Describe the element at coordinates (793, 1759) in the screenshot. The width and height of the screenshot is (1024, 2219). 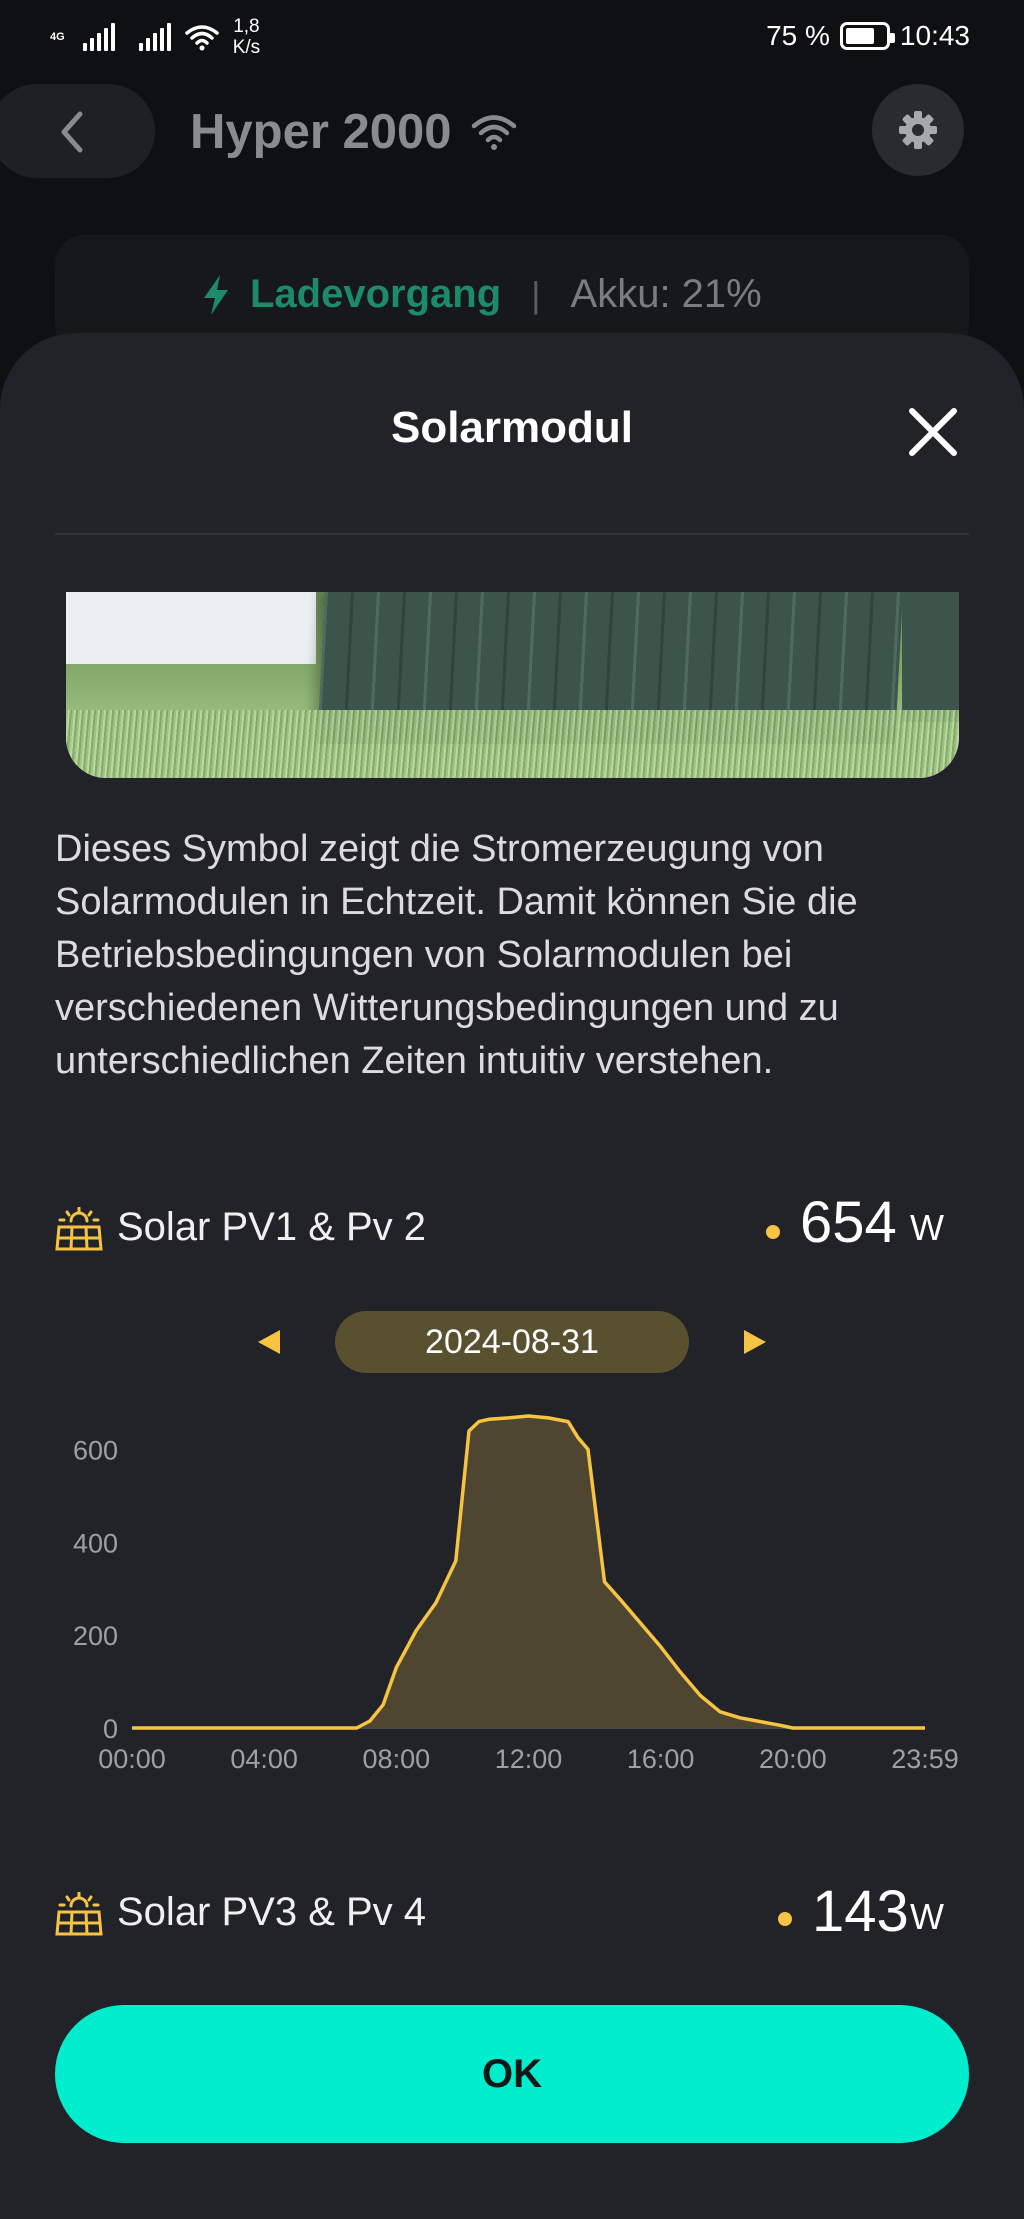
I see `x-tick-label: 20:00` at that location.